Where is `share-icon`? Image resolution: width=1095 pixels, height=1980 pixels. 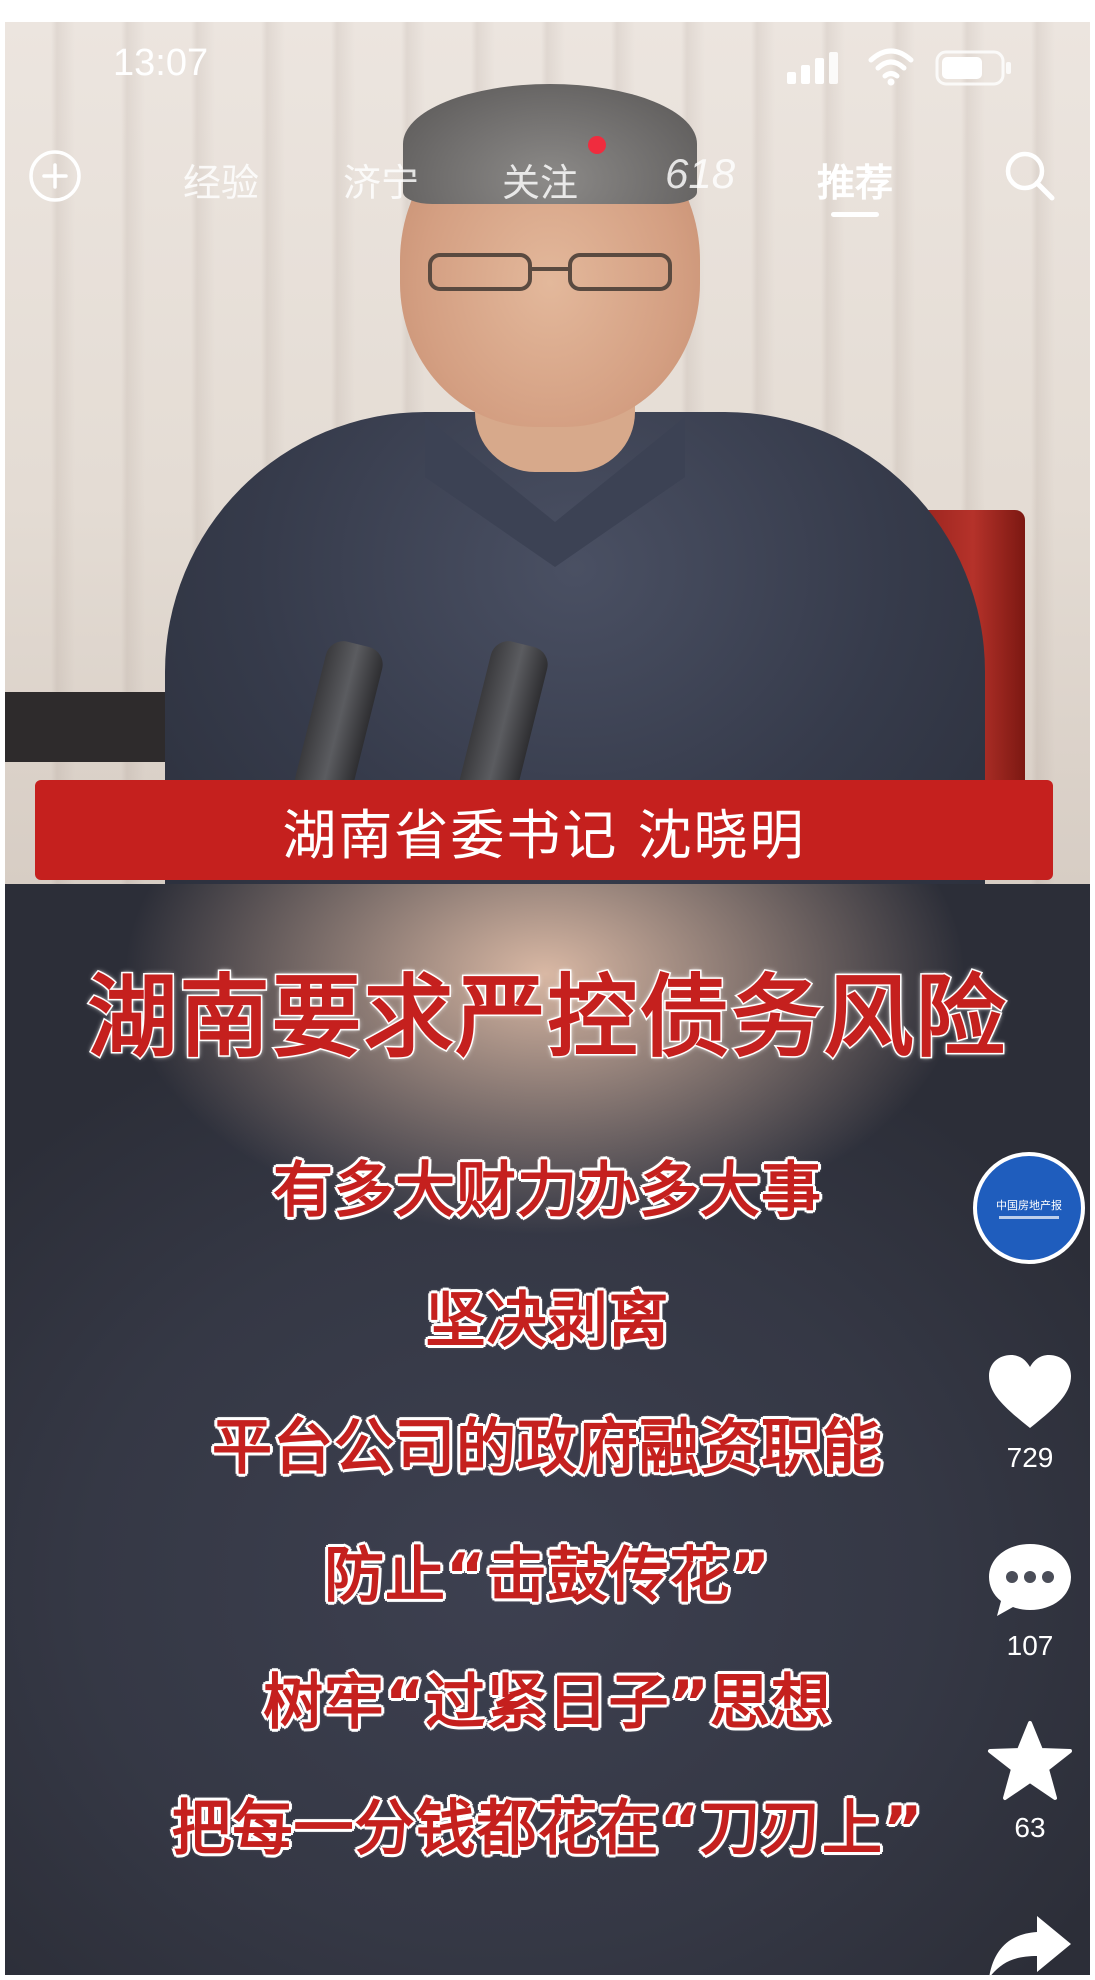 share-icon is located at coordinates (1030, 1945).